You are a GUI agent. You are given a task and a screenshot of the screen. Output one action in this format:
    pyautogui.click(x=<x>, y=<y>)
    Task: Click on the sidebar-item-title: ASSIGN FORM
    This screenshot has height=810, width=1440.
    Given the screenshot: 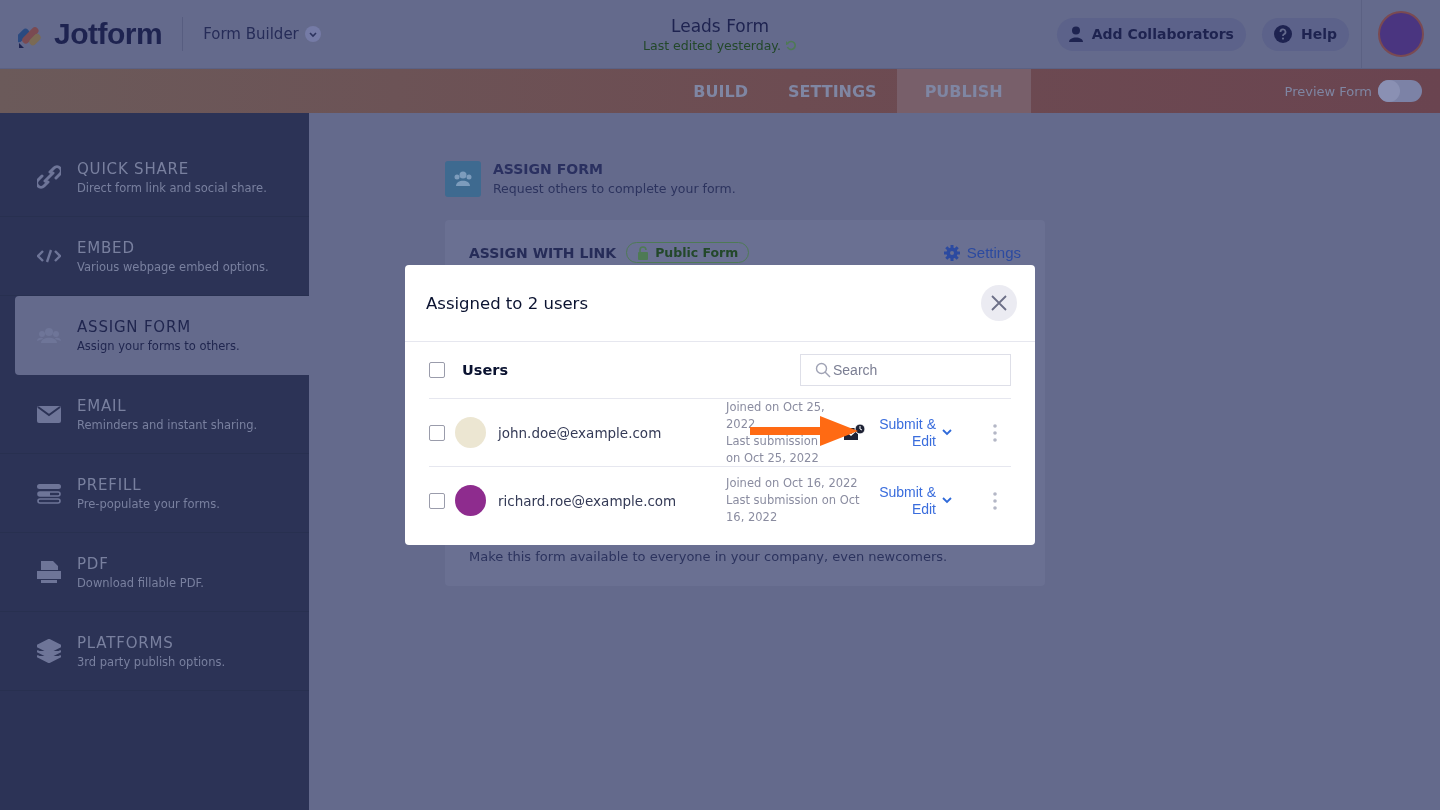 What is the action you would take?
    pyautogui.click(x=134, y=327)
    